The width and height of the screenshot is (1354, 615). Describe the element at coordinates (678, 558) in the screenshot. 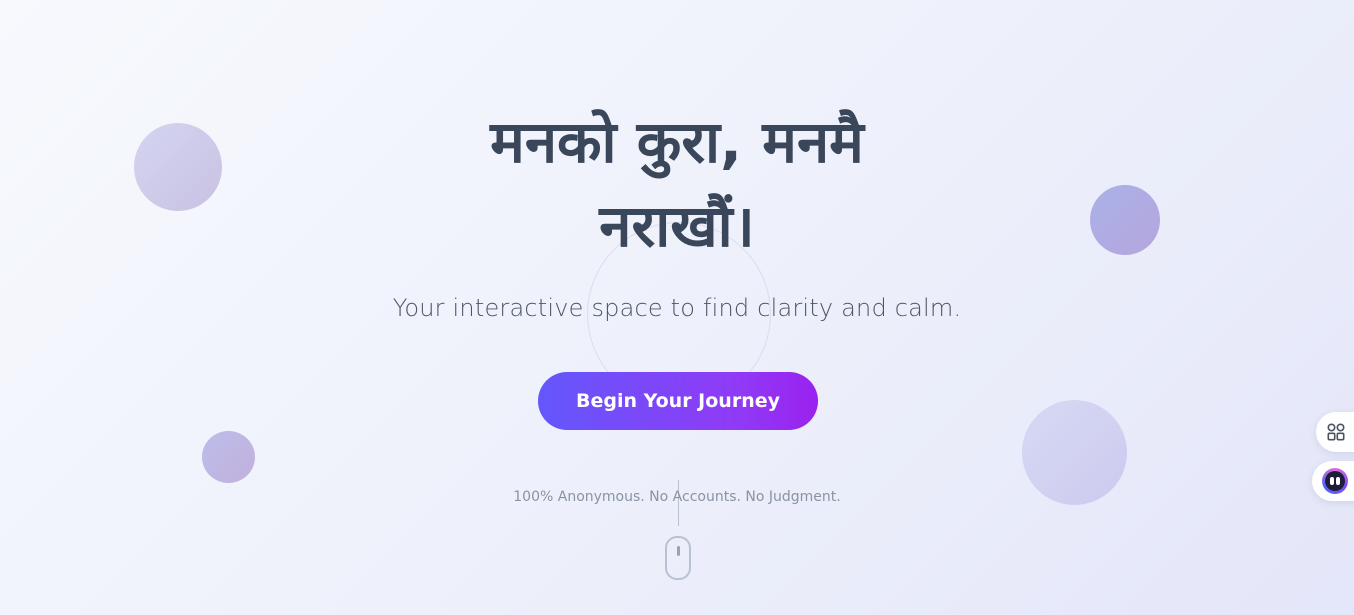

I see `scroll-mouse-icon` at that location.